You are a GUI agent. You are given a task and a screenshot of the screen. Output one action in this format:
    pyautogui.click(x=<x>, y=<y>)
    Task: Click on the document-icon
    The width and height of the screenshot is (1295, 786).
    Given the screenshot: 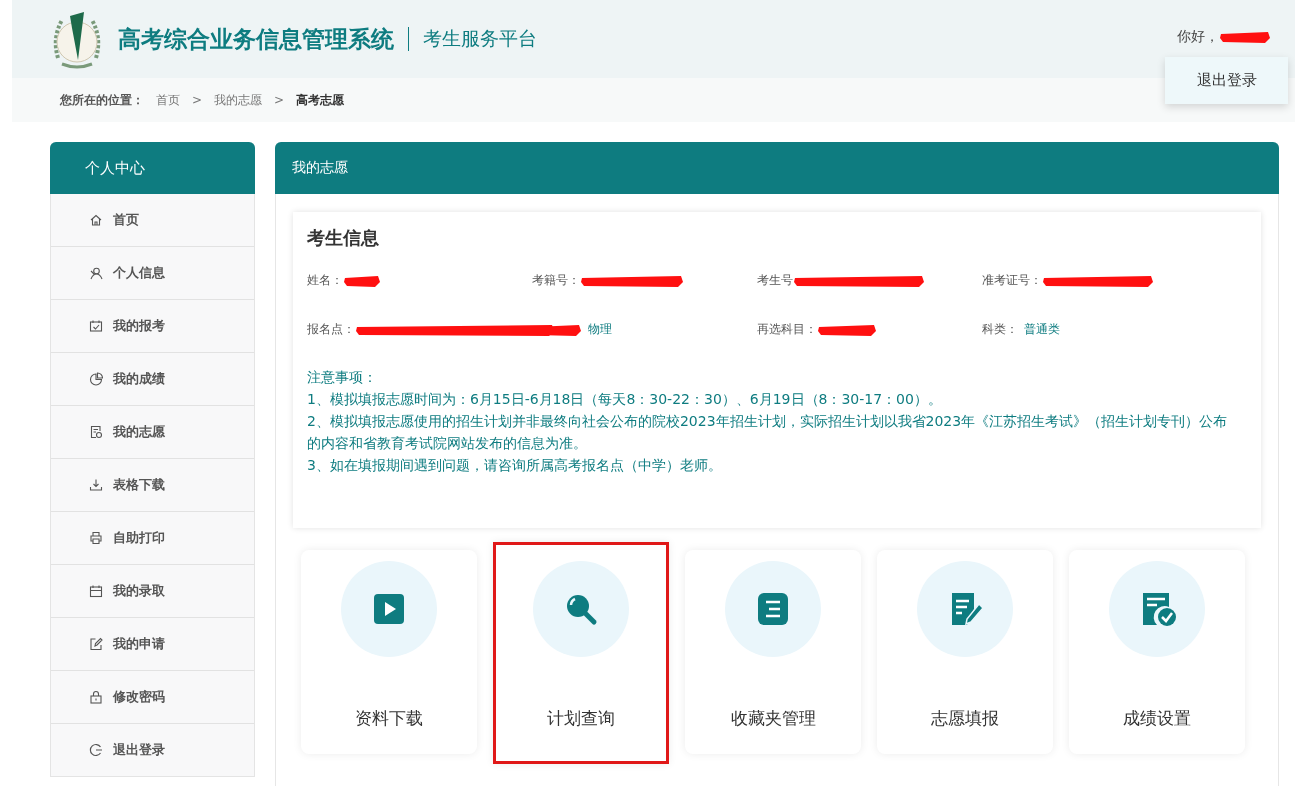 What is the action you would take?
    pyautogui.click(x=96, y=432)
    